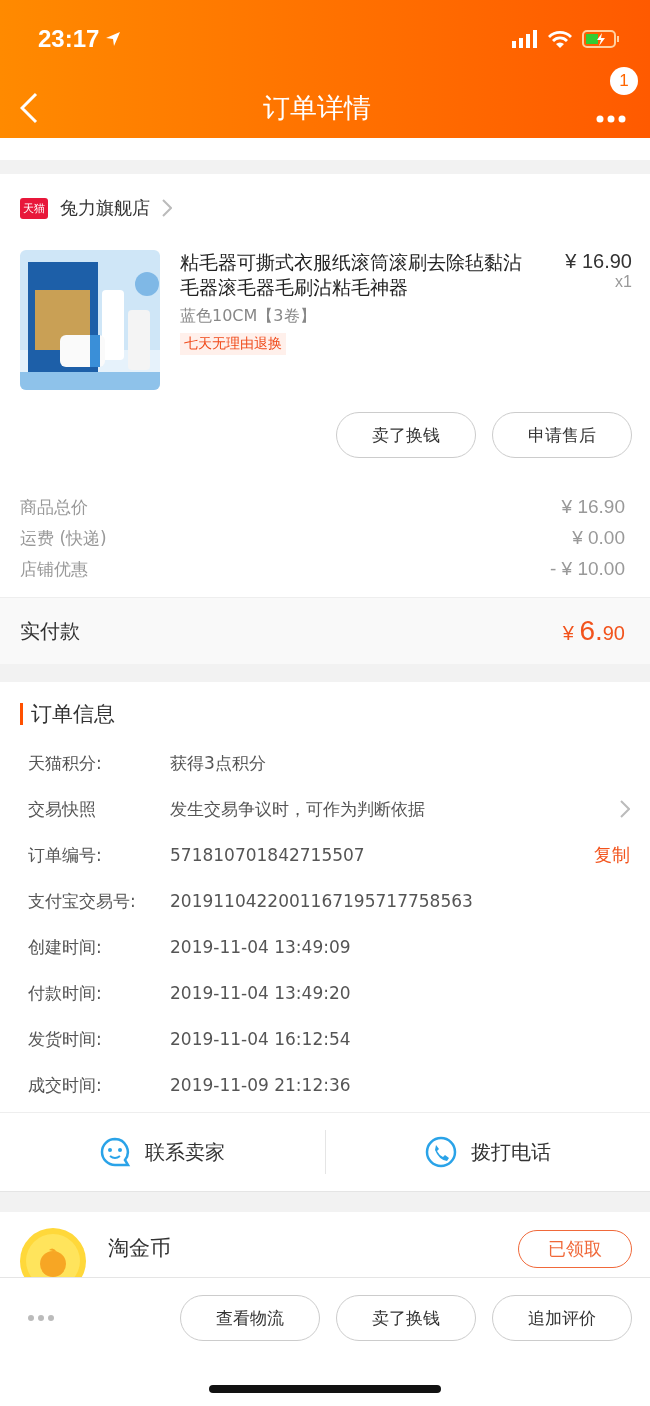 This screenshot has height=1406, width=650. I want to click on status-time: 23:17, so click(69, 39).